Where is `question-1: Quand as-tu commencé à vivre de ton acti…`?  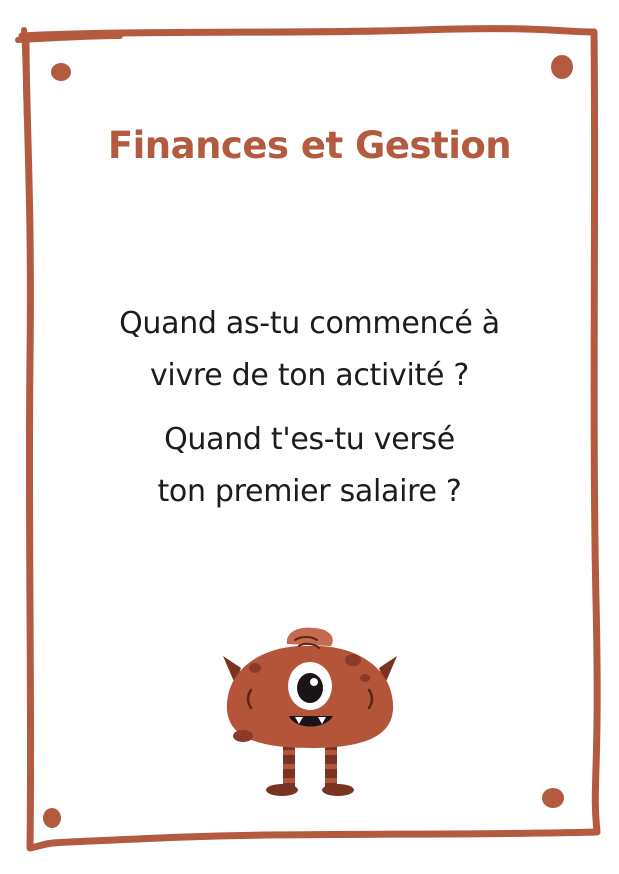 question-1: Quand as-tu commencé à vivre de ton acti… is located at coordinates (309, 350).